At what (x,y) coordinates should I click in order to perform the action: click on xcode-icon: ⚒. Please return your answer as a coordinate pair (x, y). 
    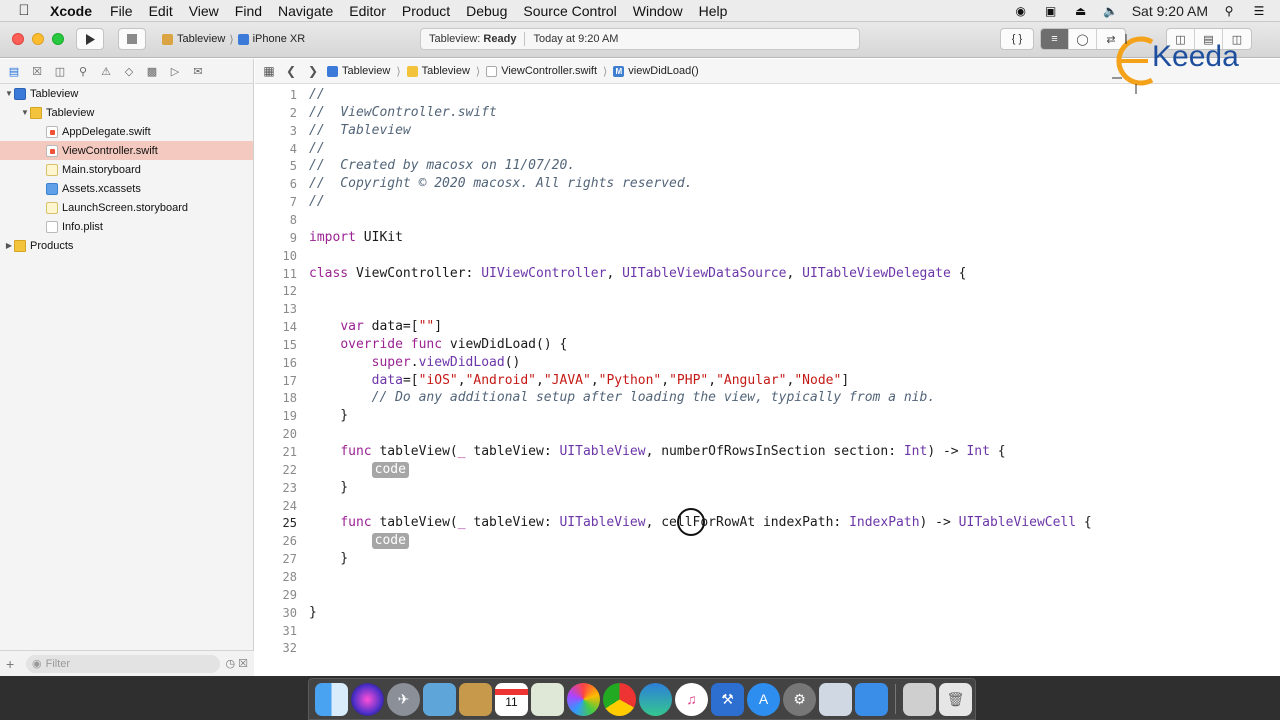
    Looking at the image, I should click on (727, 699).